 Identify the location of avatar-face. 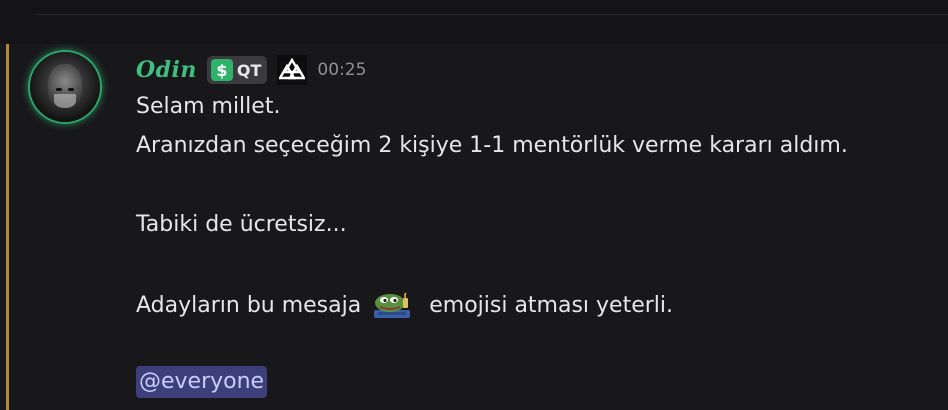
(65, 86).